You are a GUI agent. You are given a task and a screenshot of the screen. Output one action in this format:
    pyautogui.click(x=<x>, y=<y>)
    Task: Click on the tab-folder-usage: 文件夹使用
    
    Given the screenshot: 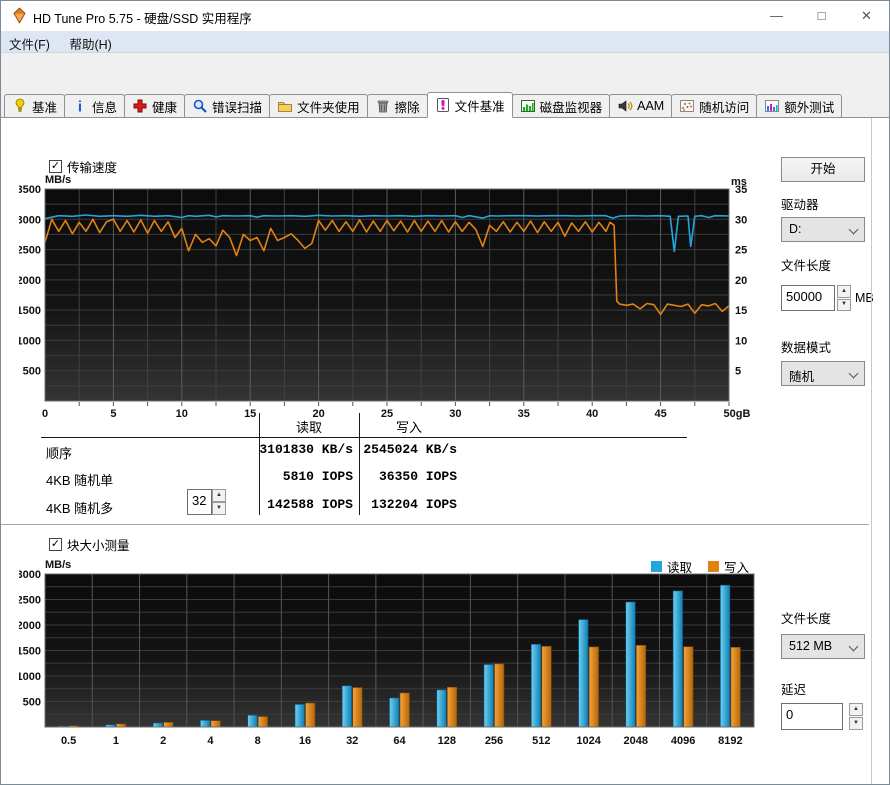 What is the action you would take?
    pyautogui.click(x=318, y=106)
    